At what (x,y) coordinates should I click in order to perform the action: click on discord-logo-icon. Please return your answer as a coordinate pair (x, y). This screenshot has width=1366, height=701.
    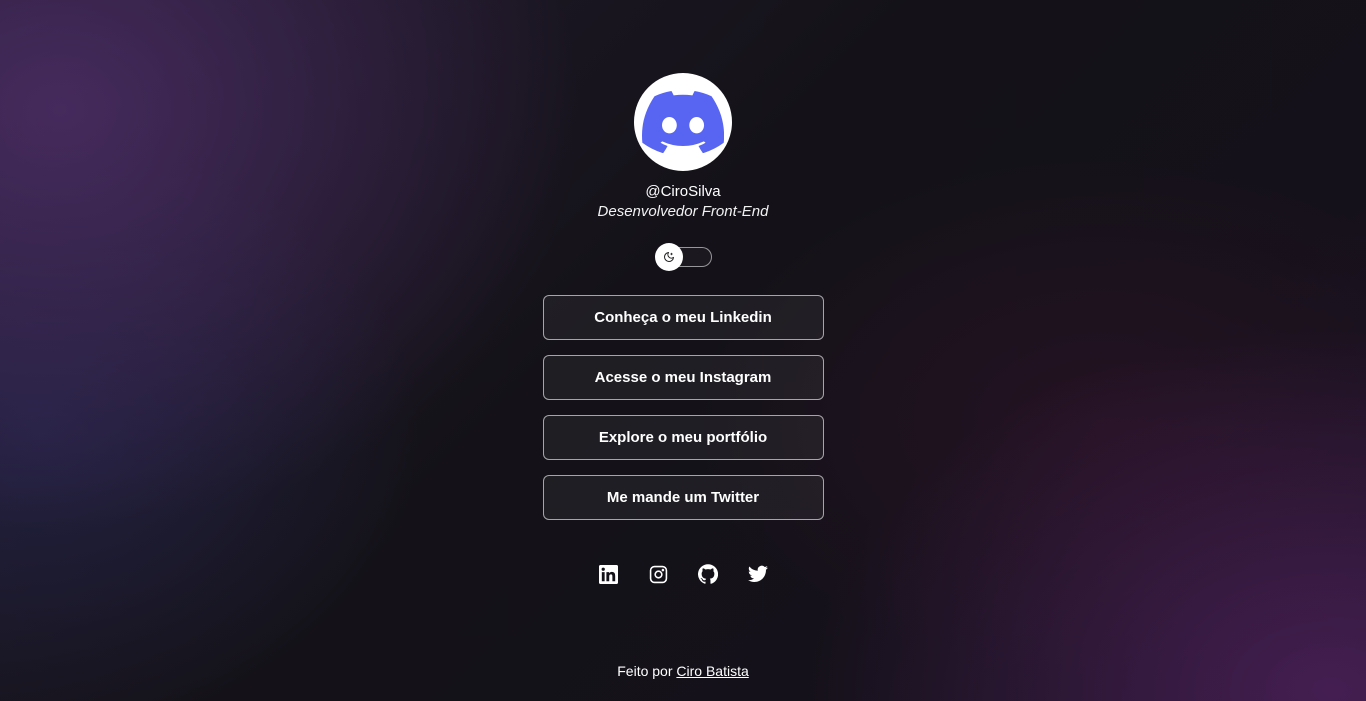
    Looking at the image, I should click on (683, 122).